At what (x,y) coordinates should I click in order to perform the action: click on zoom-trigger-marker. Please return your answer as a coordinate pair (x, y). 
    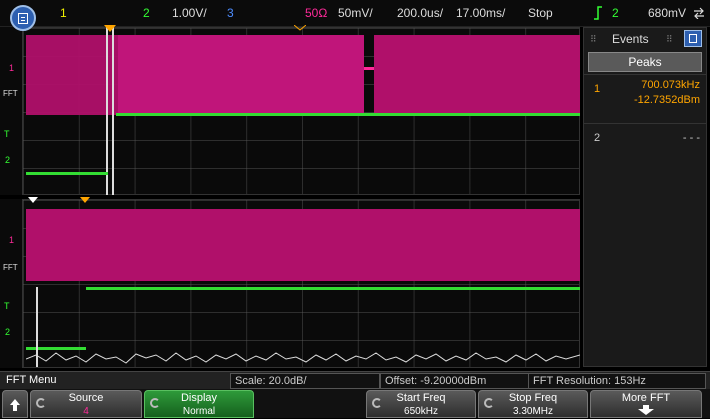
    Looking at the image, I should click on (85, 200).